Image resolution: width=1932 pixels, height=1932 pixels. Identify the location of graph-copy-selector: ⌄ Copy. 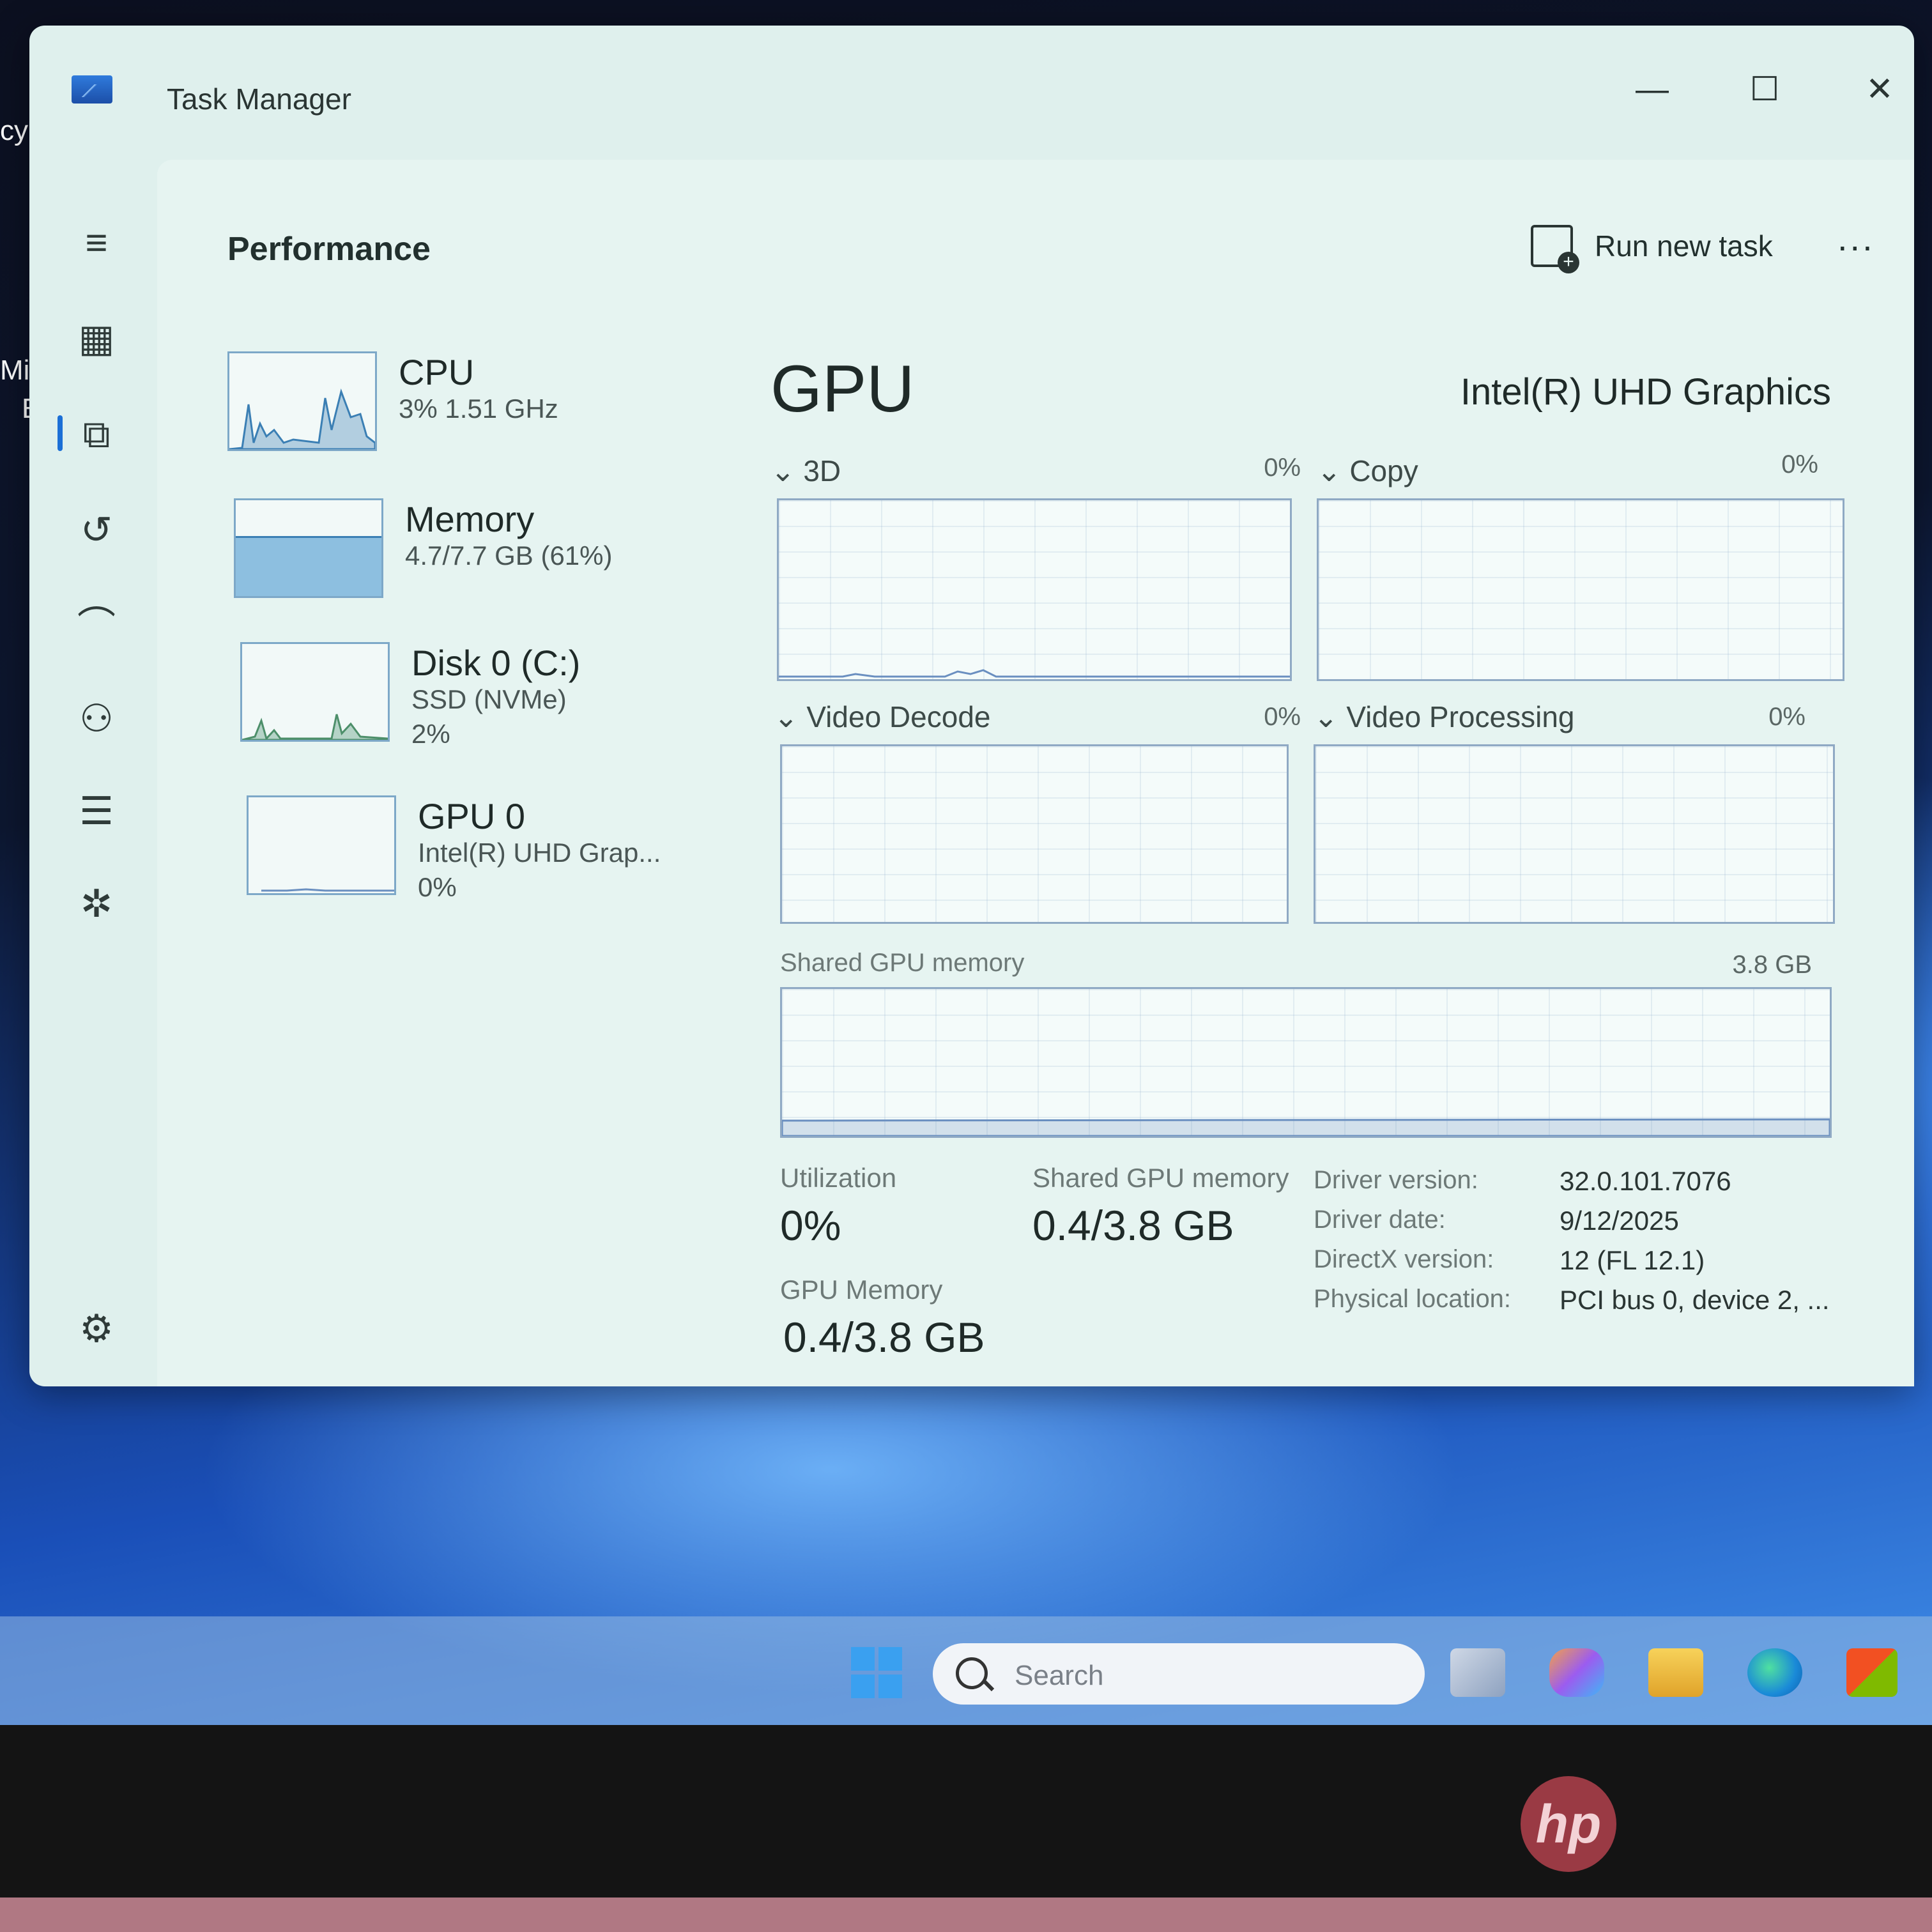
(1367, 471).